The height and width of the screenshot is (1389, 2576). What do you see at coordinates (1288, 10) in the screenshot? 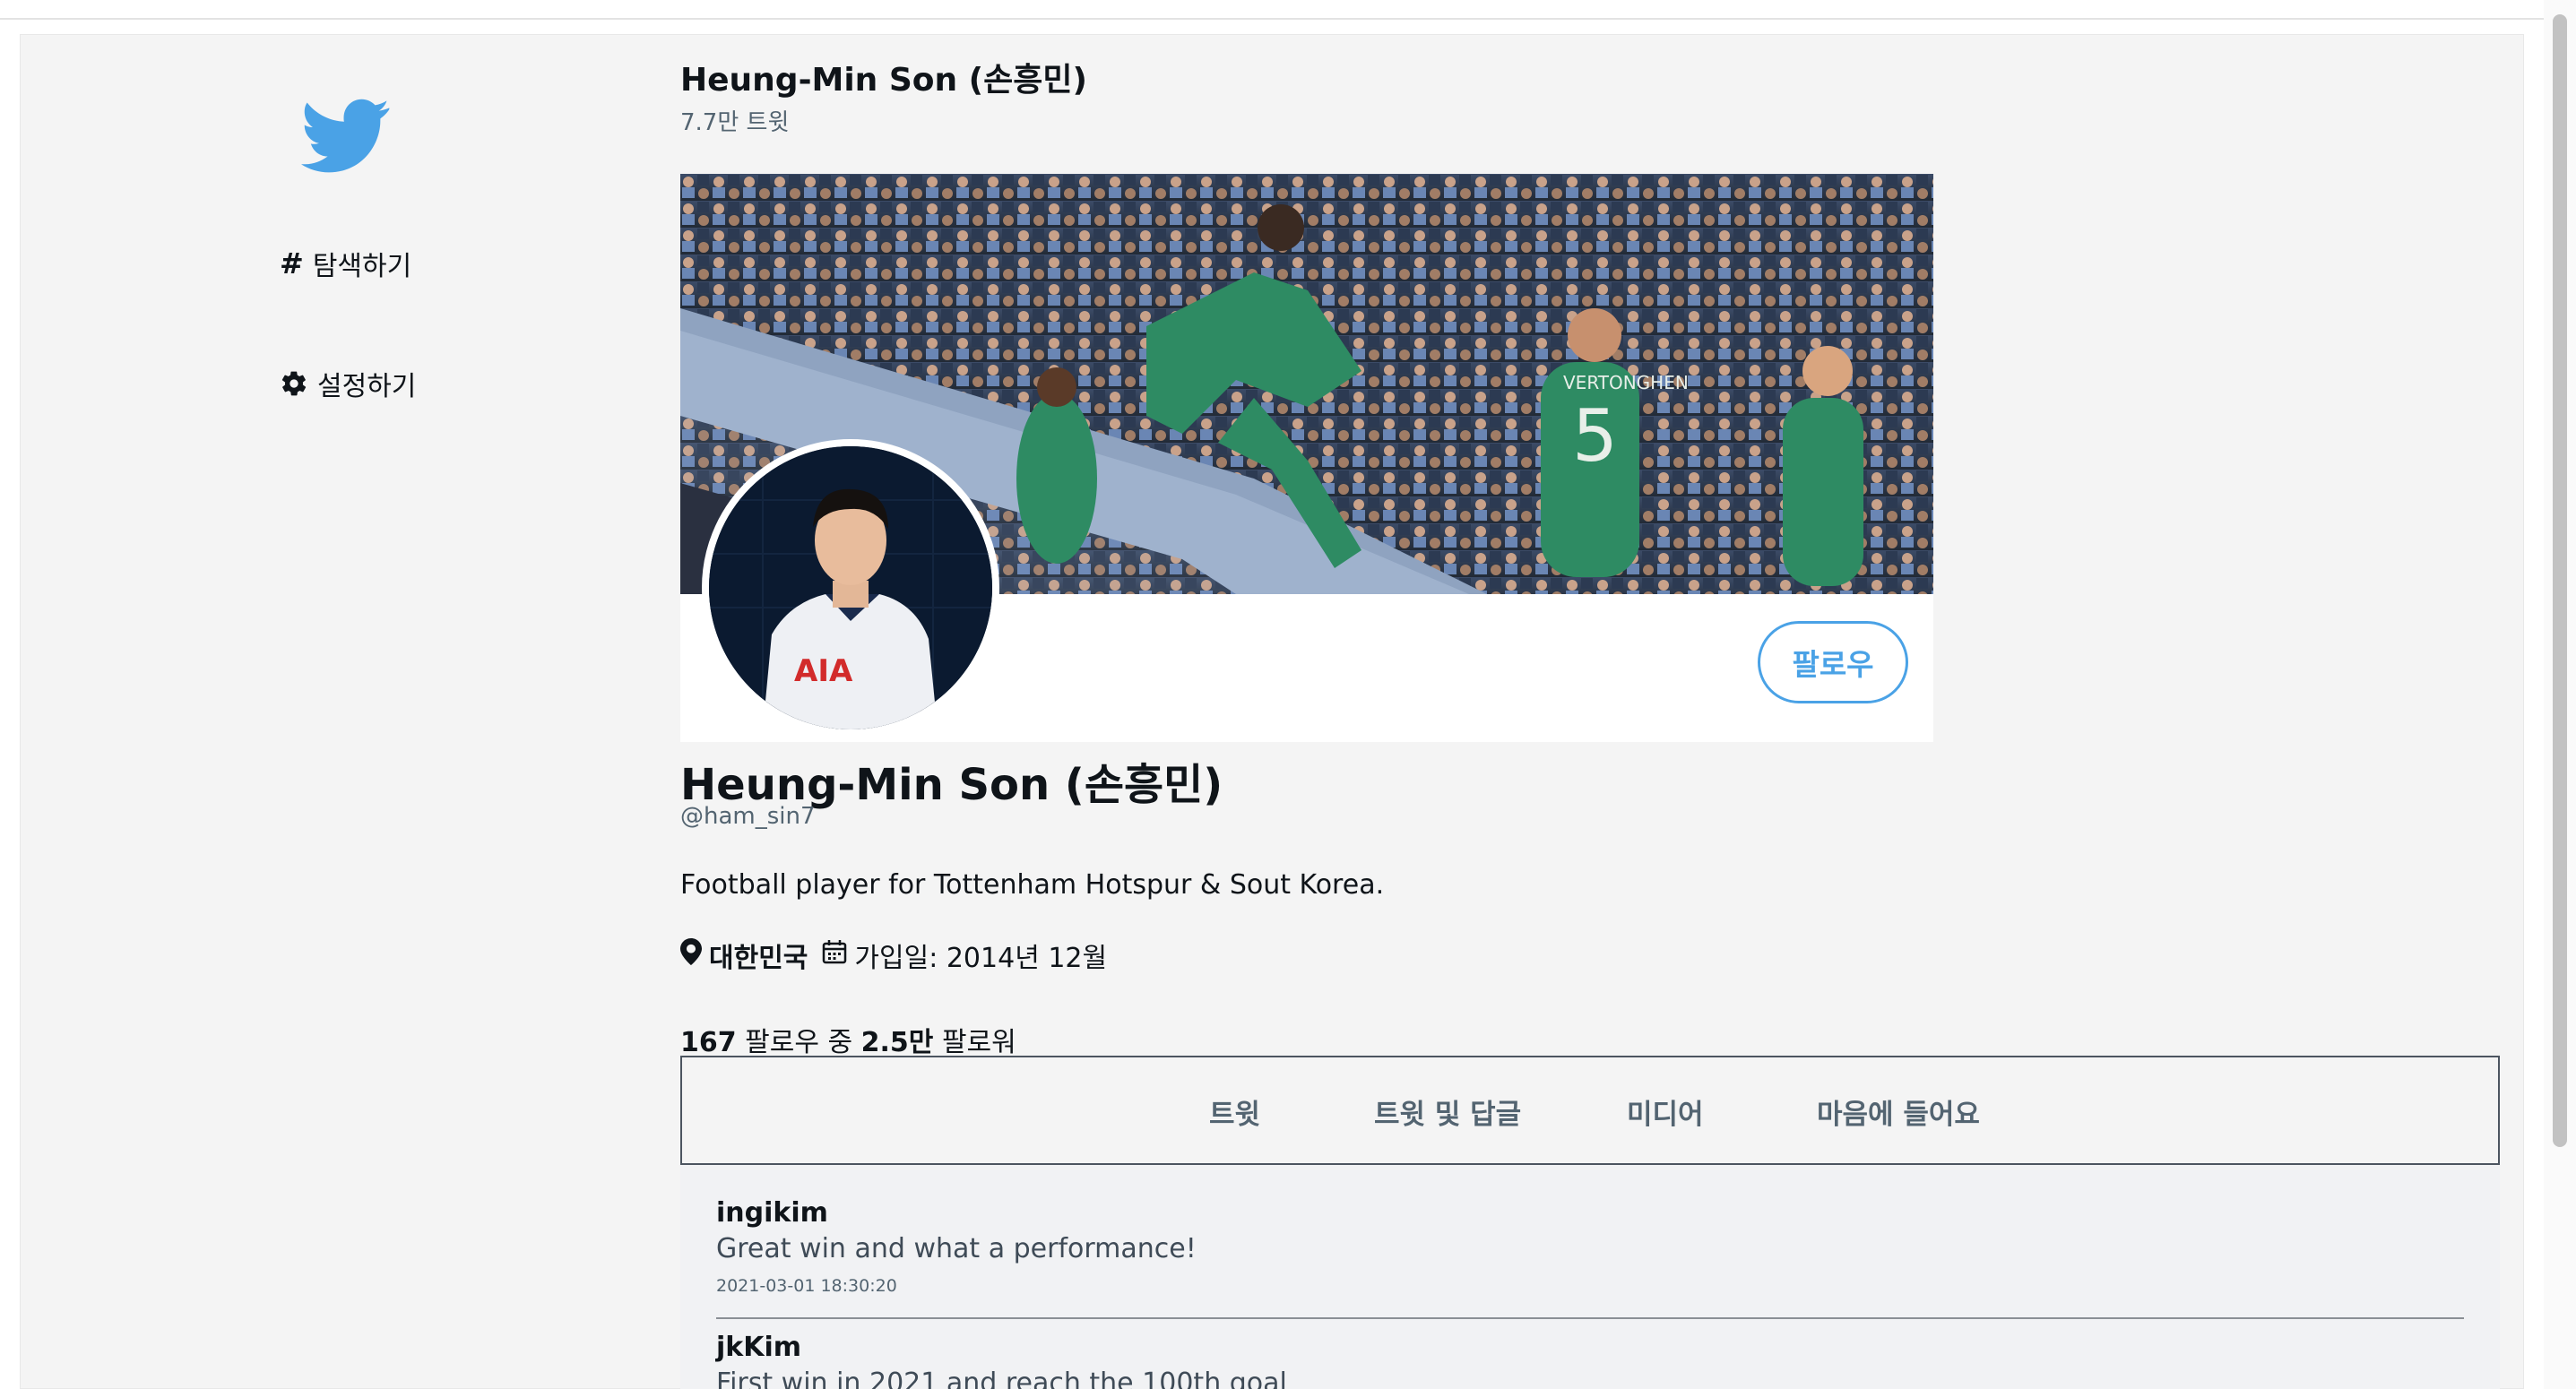
I see `browser-top-edge` at bounding box center [1288, 10].